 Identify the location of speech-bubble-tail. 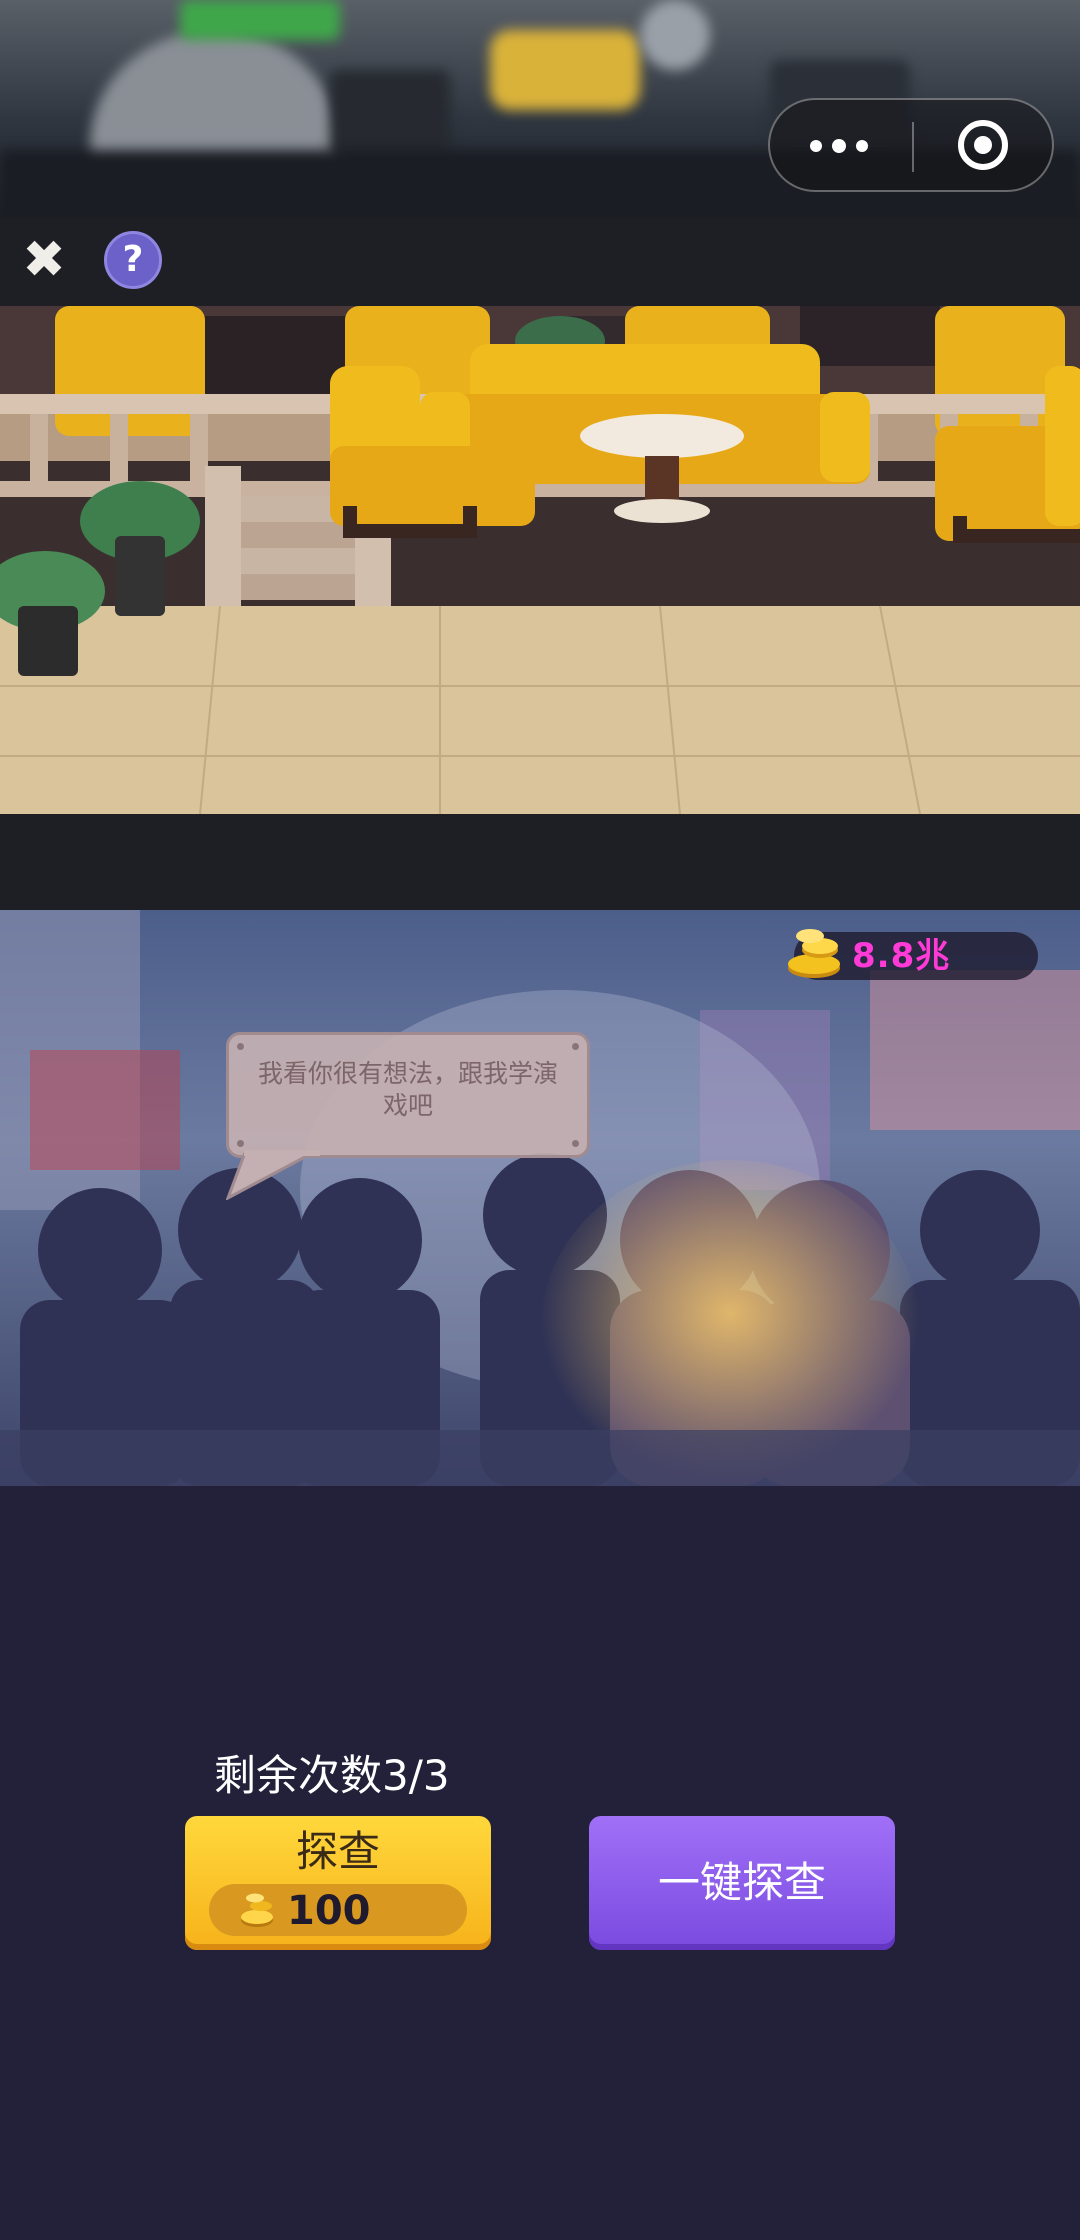
(273, 1175).